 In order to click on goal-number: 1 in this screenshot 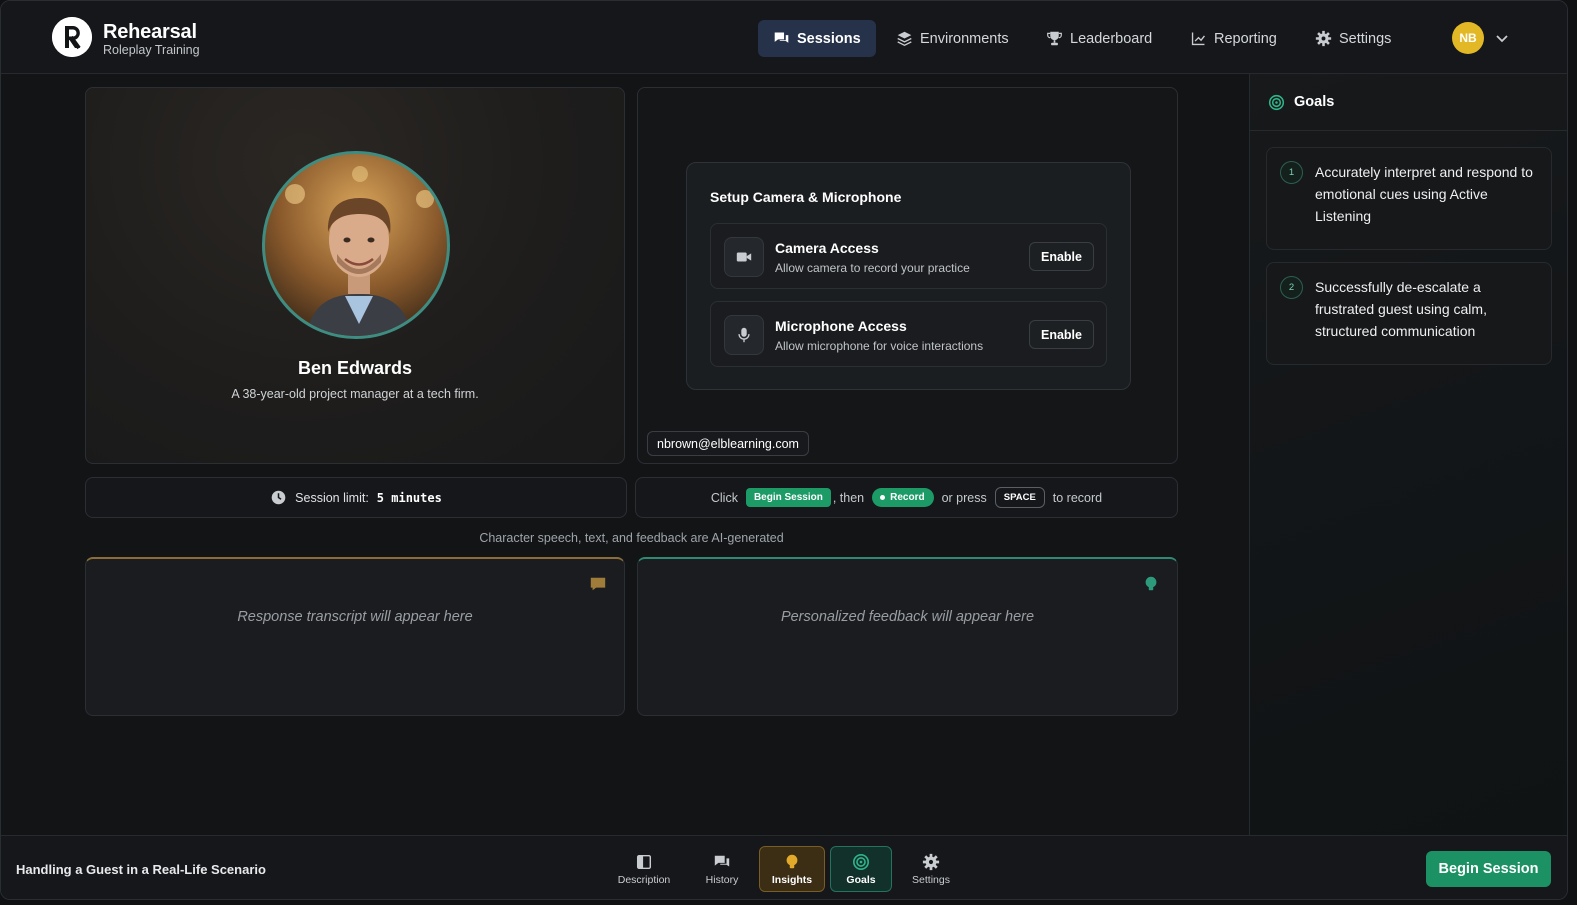, I will do `click(1291, 172)`.